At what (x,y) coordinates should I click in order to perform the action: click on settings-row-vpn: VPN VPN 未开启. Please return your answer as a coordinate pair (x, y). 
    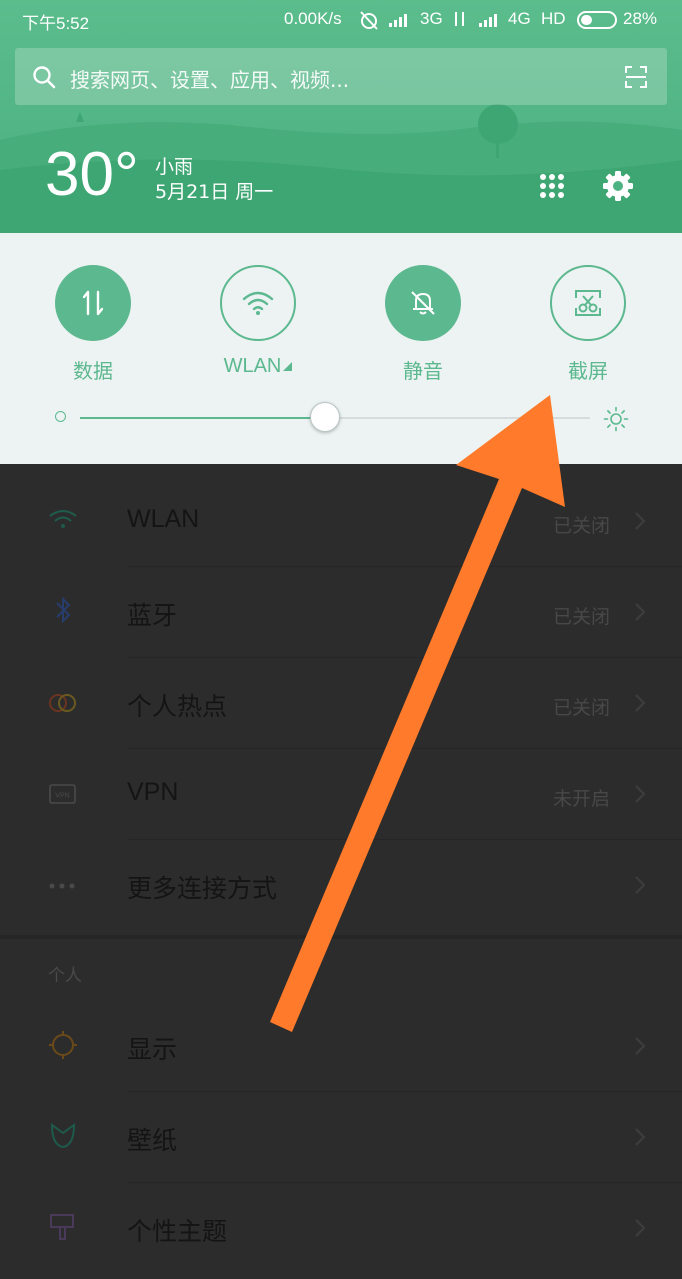
    Looking at the image, I should click on (341, 794).